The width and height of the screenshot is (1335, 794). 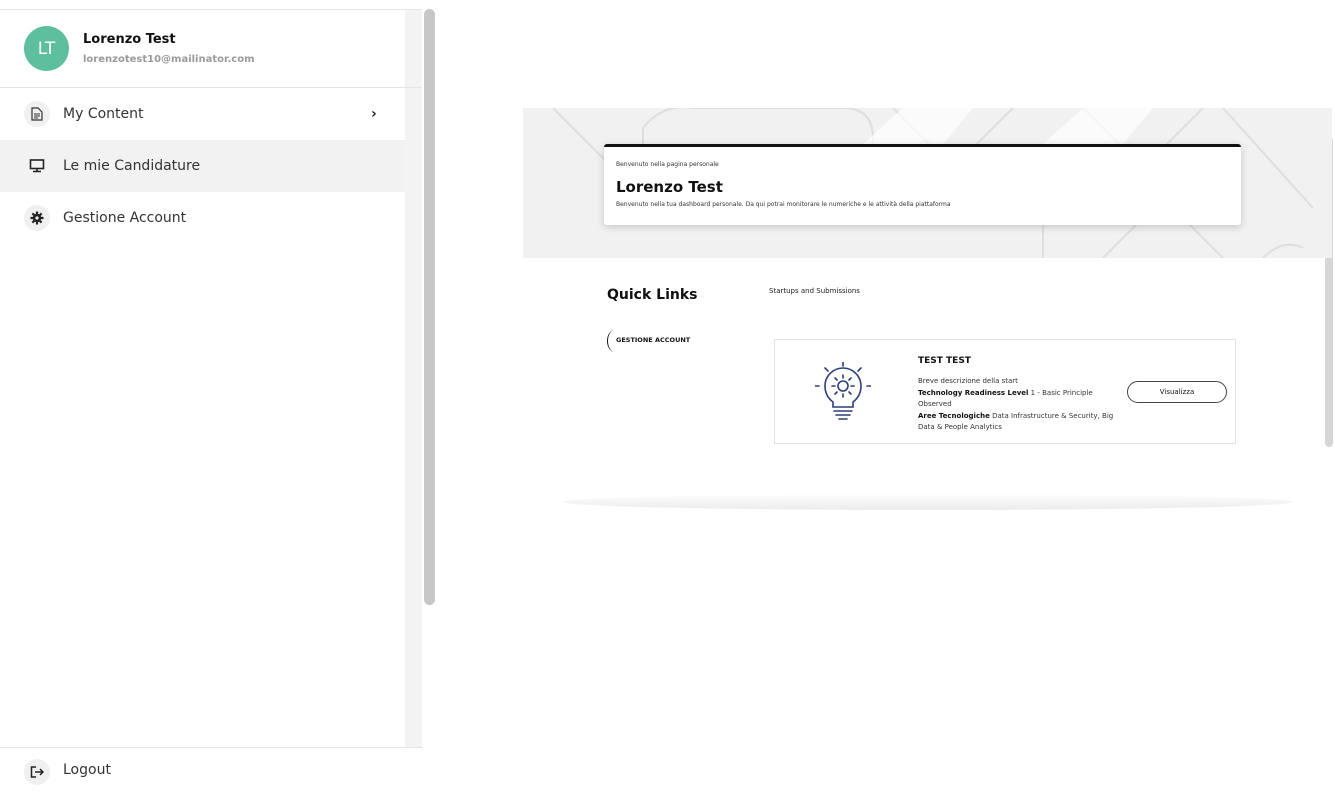 What do you see at coordinates (202, 218) in the screenshot?
I see `sidebar-item-gestione-account: Gestione Account` at bounding box center [202, 218].